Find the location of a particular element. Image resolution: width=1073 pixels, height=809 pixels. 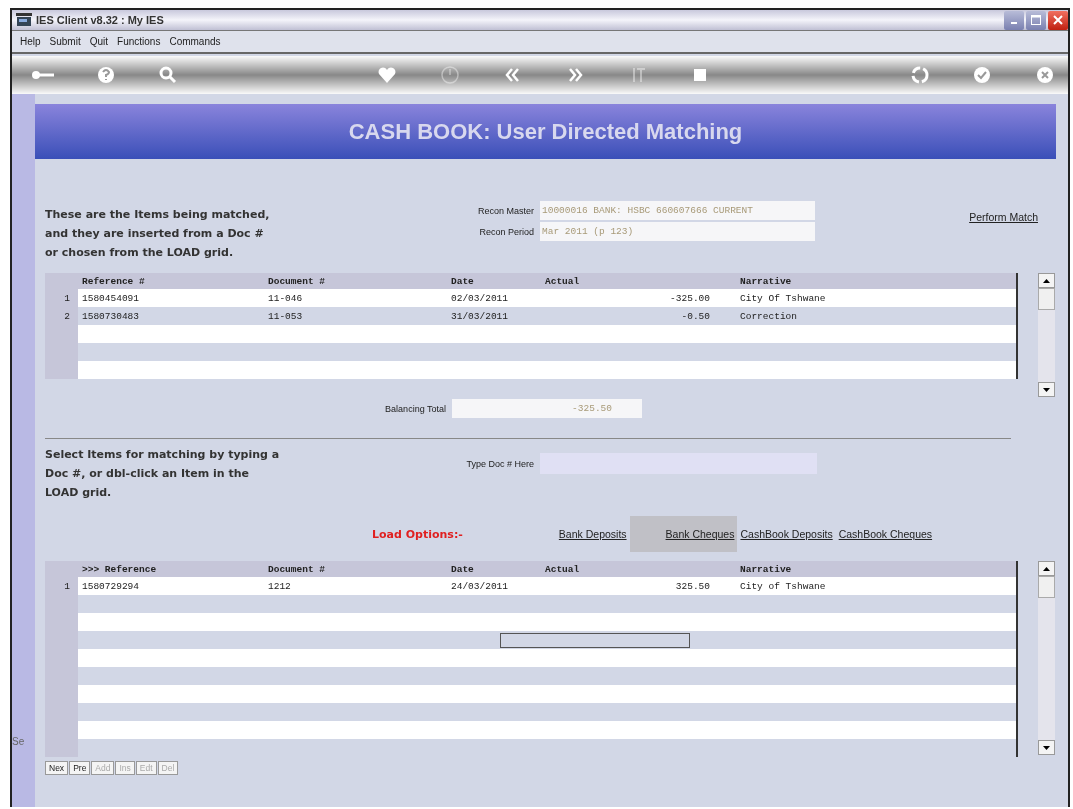

load-option-tab: Bank Deposits is located at coordinates (592, 534).